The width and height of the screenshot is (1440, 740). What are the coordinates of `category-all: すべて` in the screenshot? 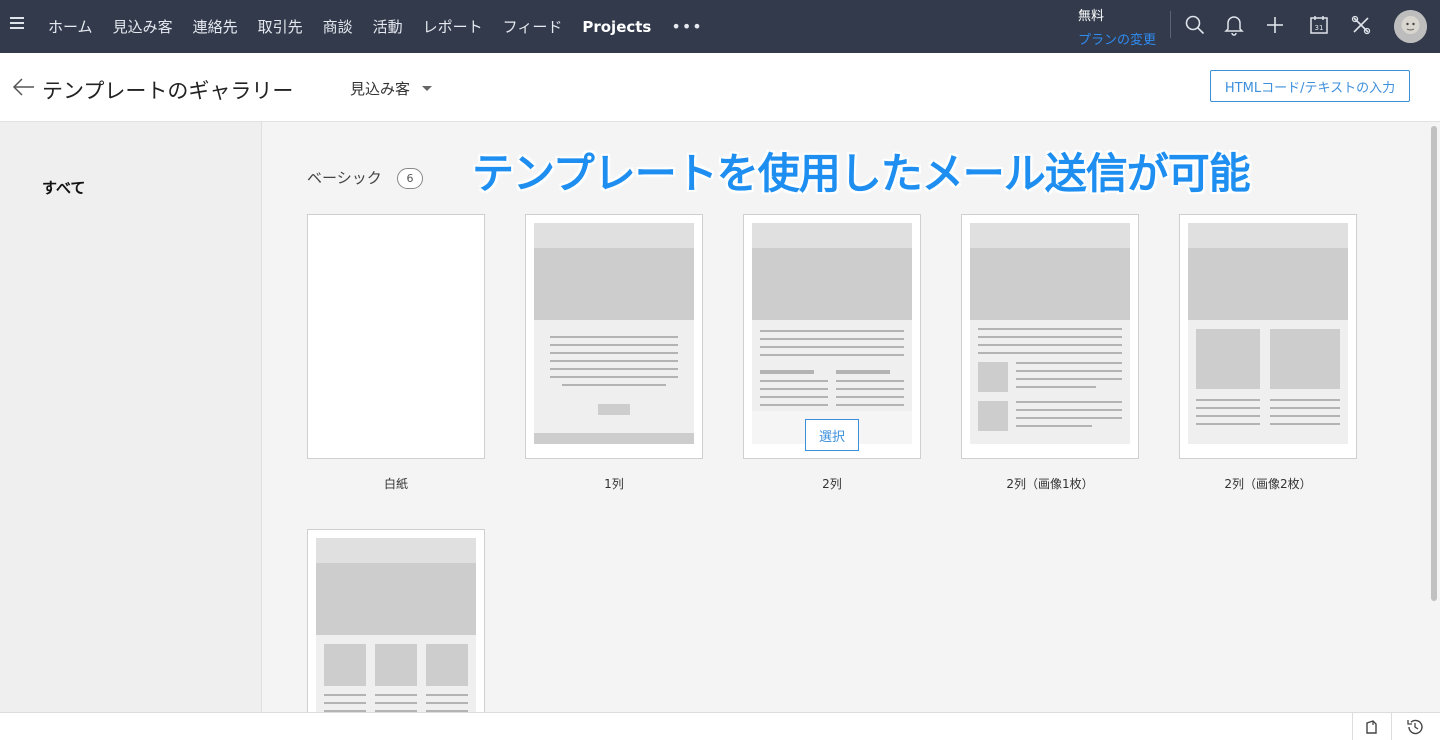 It's located at (63, 187).